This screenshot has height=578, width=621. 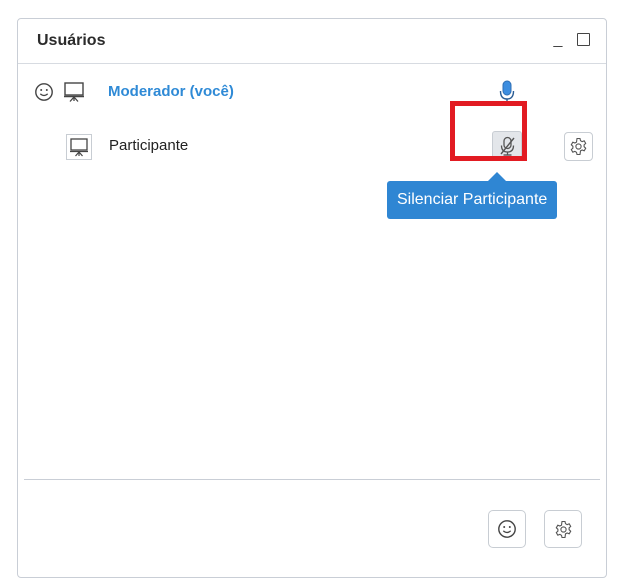 I want to click on user-name-participant: Participante, so click(x=149, y=145).